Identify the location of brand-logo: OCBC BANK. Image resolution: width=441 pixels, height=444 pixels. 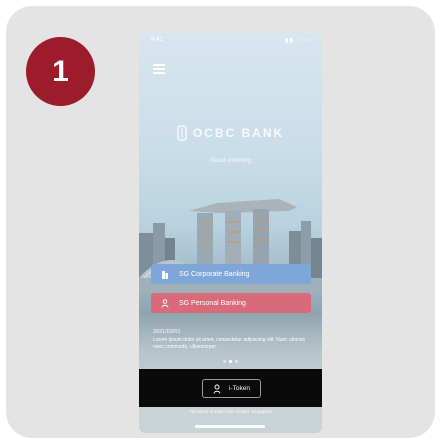
(230, 133).